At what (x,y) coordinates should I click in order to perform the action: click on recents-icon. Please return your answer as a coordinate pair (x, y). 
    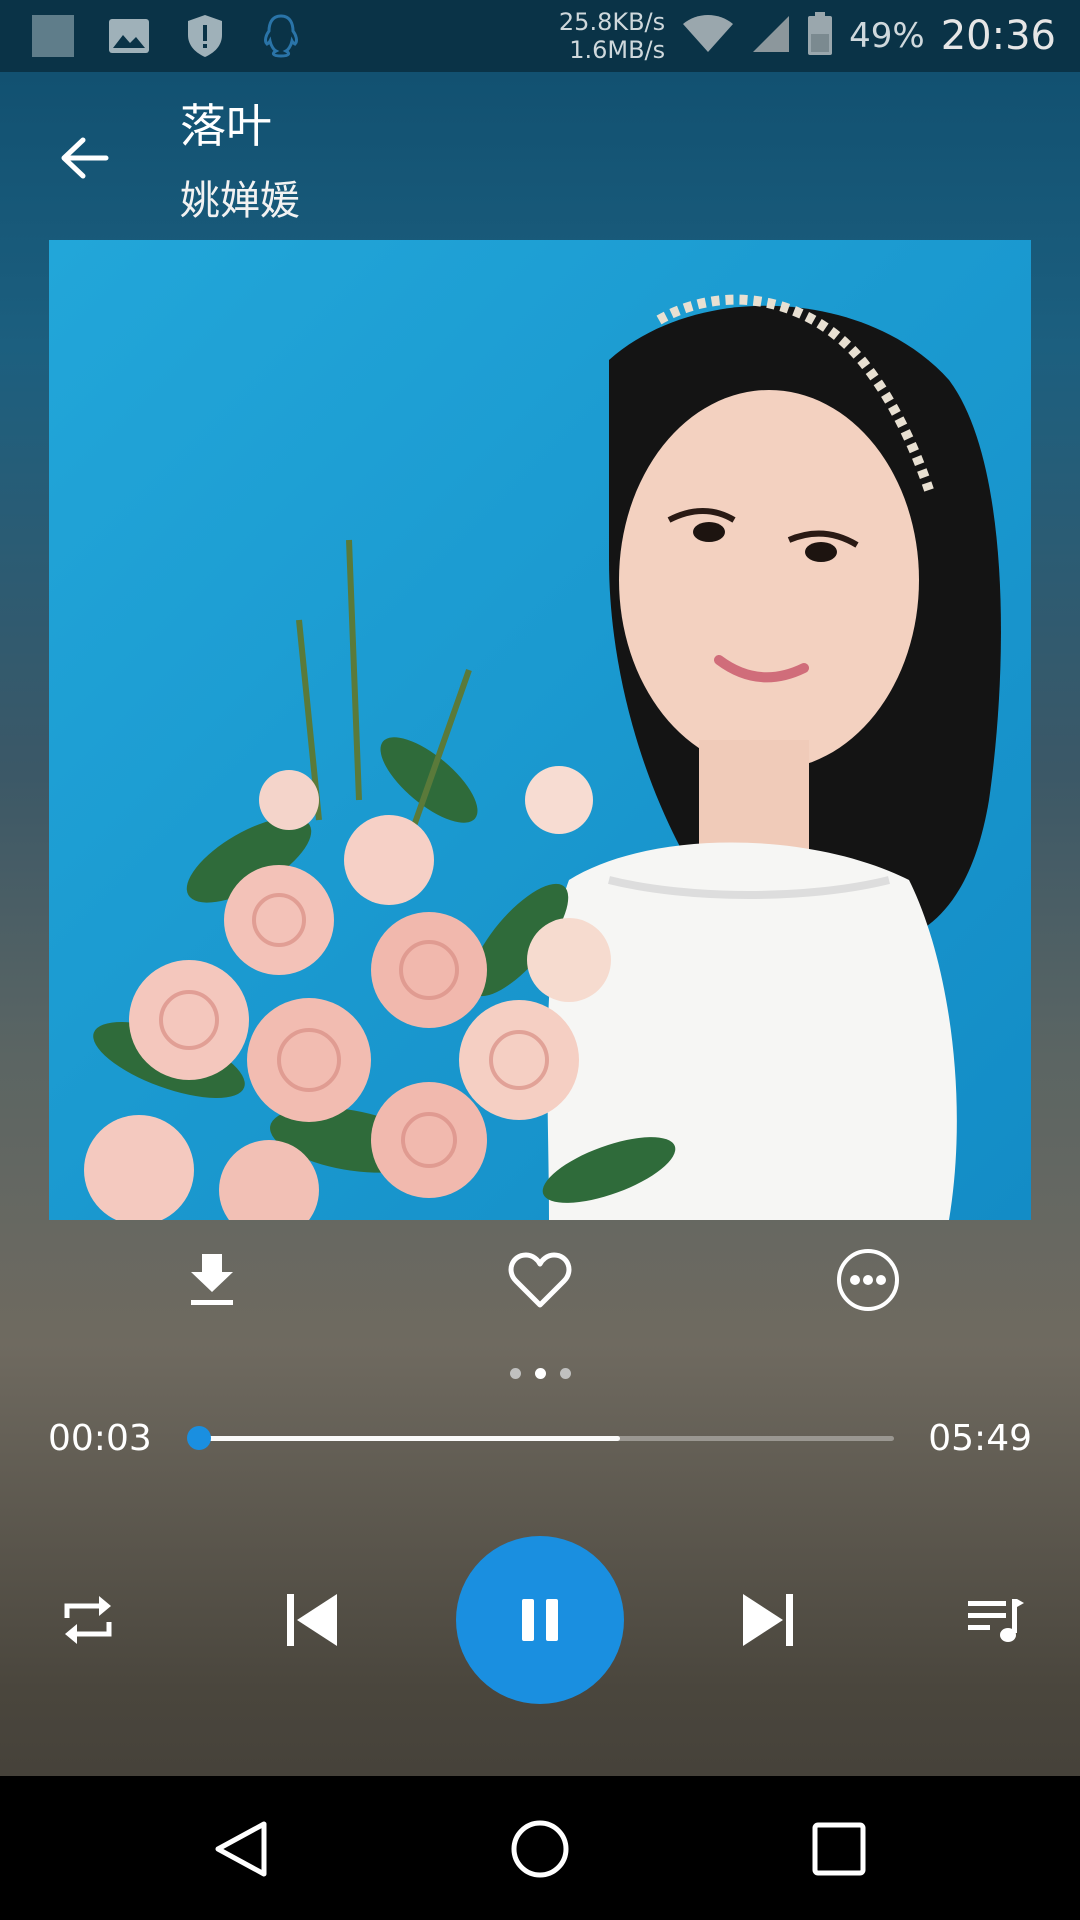
    Looking at the image, I should click on (839, 1849).